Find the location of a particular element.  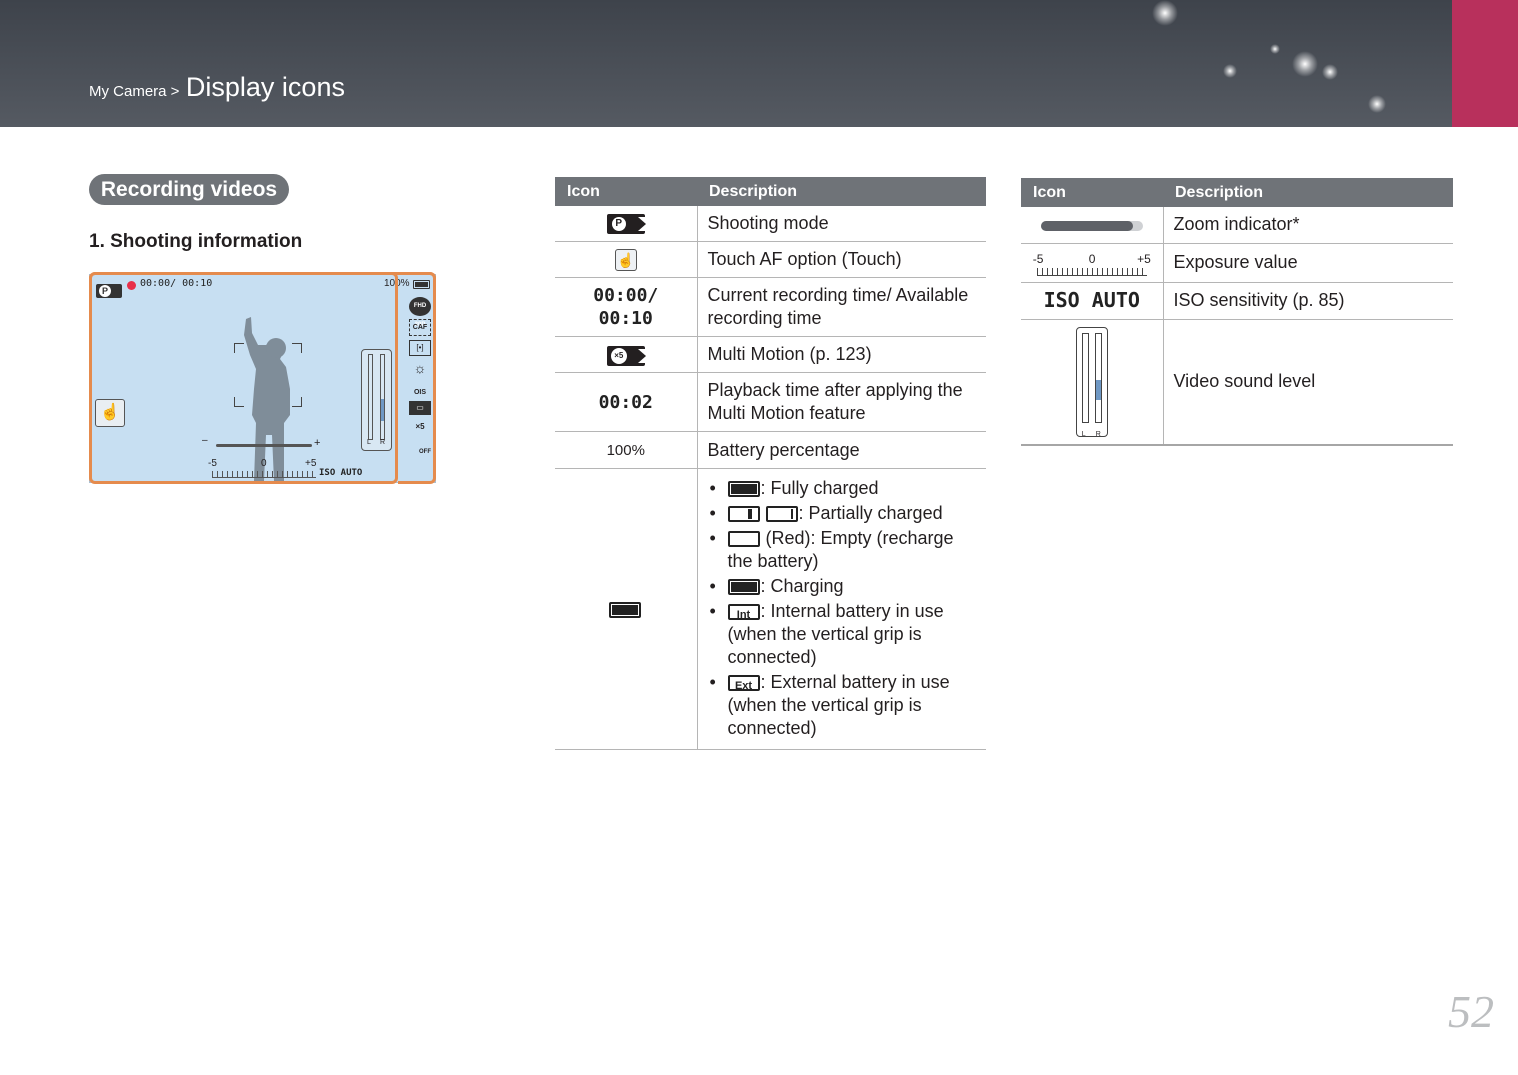

table-row: 100% Battery percentage is located at coordinates (770, 450).